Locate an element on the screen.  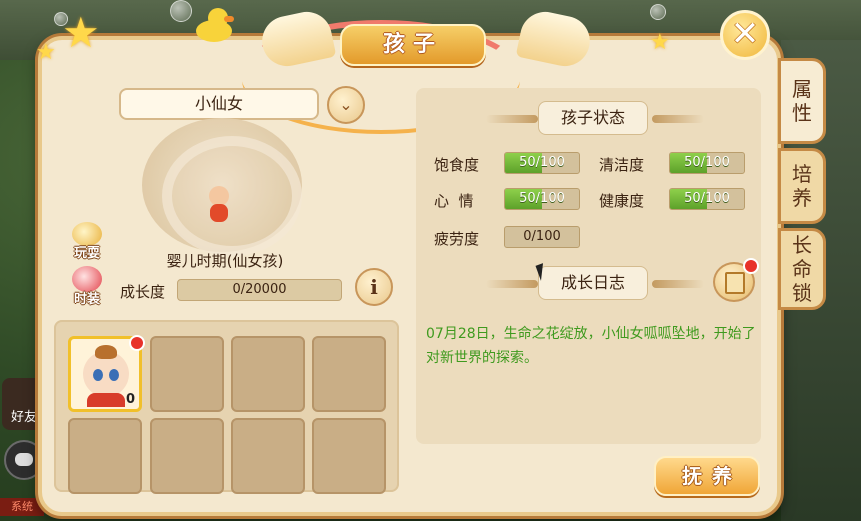
title-plate: 孩子 is located at coordinates (413, 45).